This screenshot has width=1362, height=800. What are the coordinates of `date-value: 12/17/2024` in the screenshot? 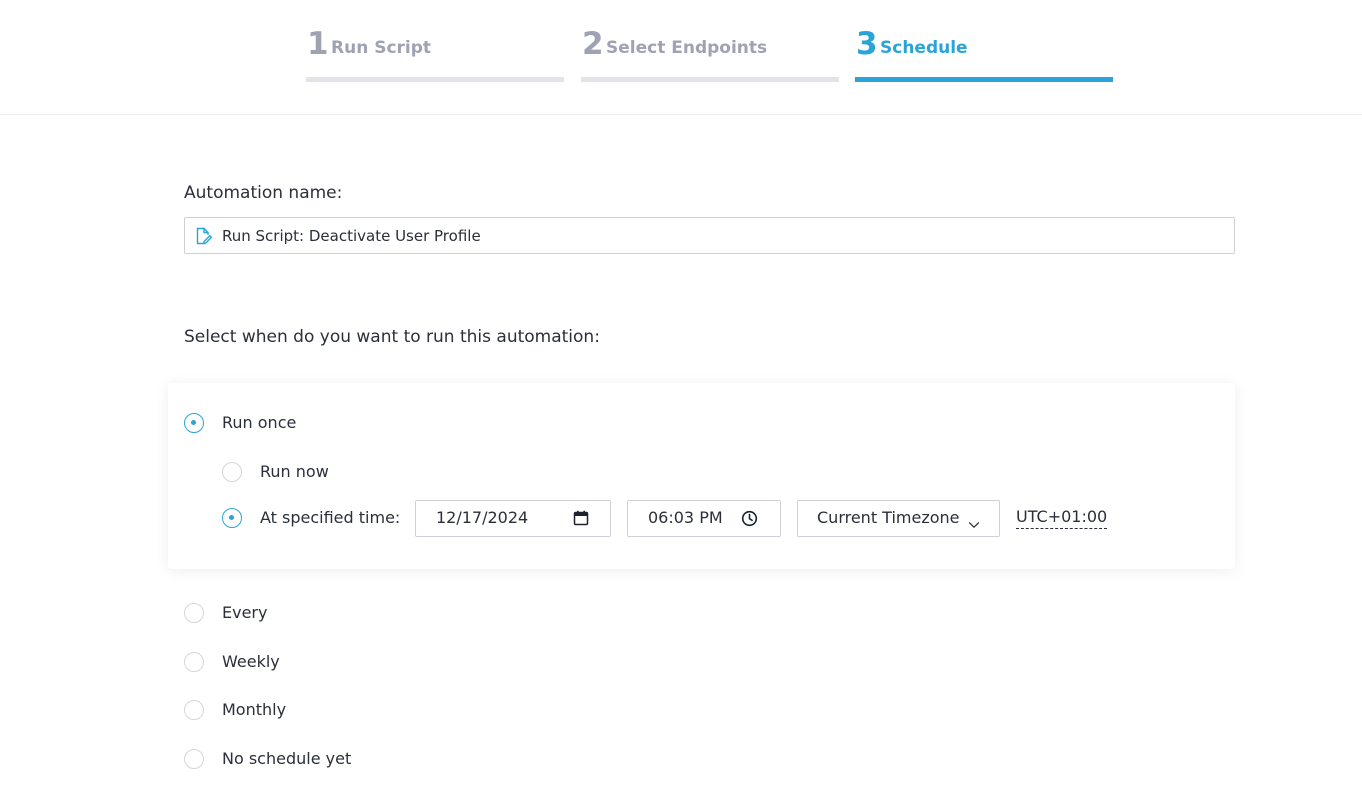 It's located at (482, 517).